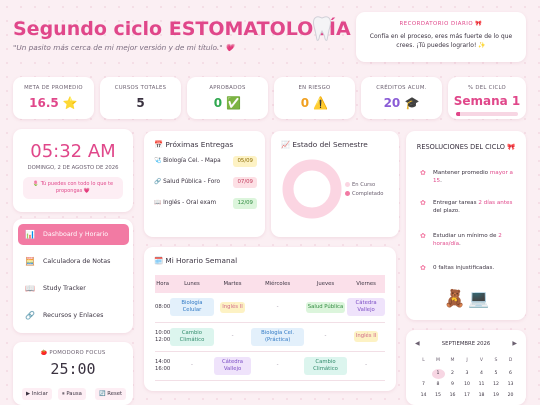 The height and width of the screenshot is (405, 540). I want to click on calendar-weekday: M, so click(438, 360).